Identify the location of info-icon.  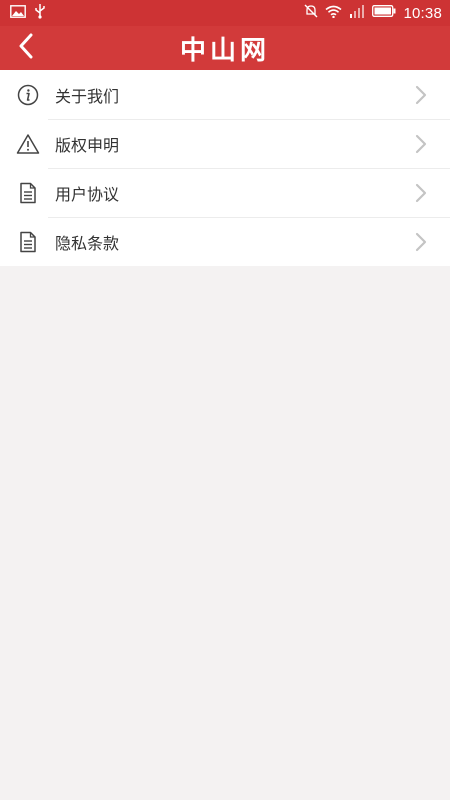
(28, 95).